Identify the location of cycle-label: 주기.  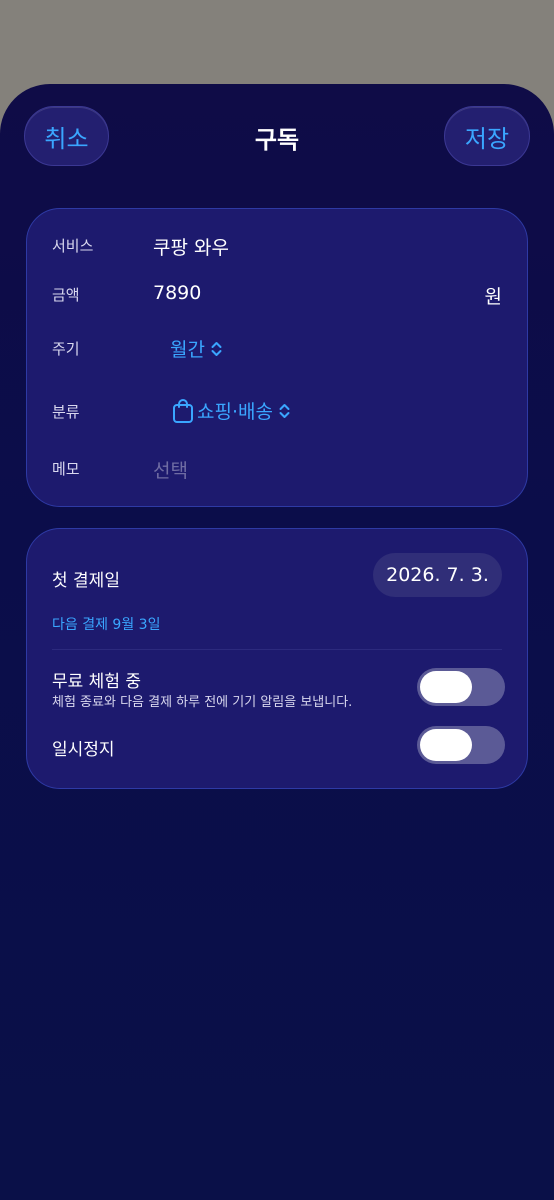
(66, 349).